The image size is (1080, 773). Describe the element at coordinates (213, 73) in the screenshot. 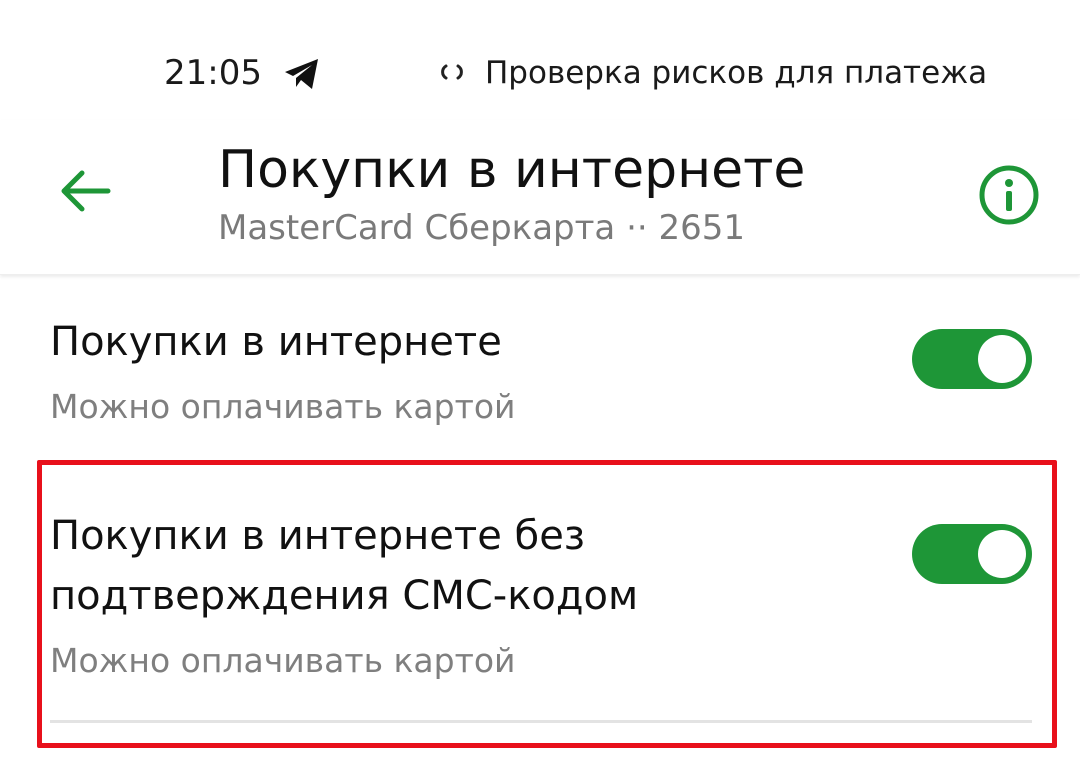

I see `status-time: 21:05` at that location.